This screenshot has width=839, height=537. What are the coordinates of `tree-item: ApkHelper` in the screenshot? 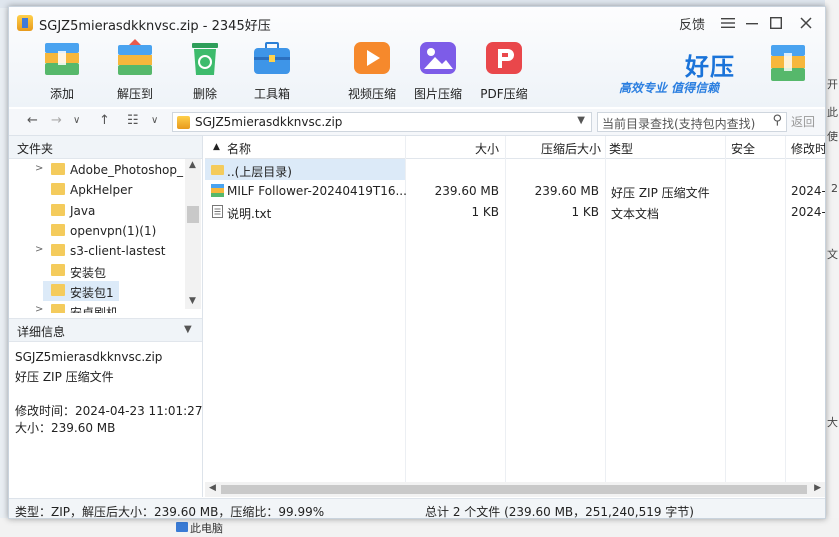 It's located at (97, 190).